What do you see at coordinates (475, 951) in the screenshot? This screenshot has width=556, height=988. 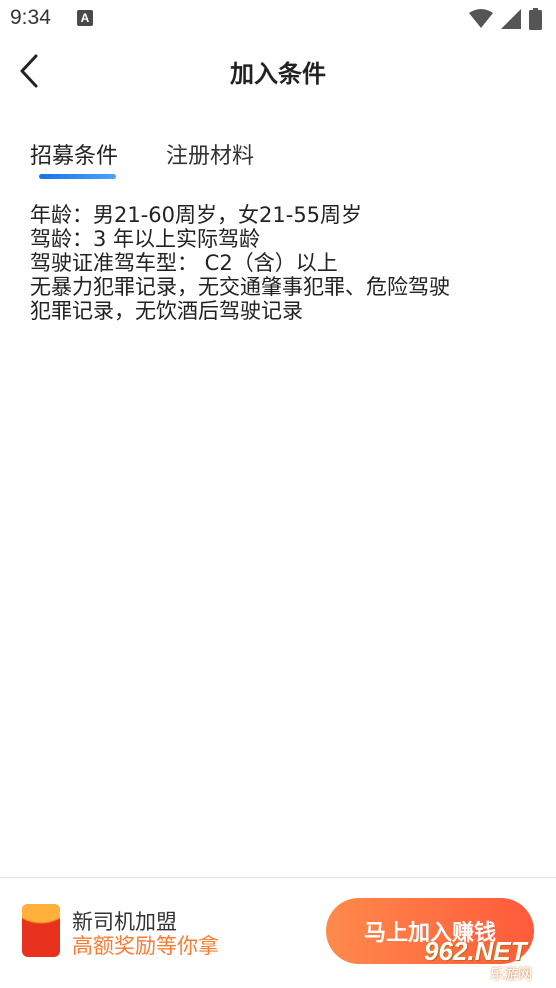 I see `watermark-main: 962.NET` at bounding box center [475, 951].